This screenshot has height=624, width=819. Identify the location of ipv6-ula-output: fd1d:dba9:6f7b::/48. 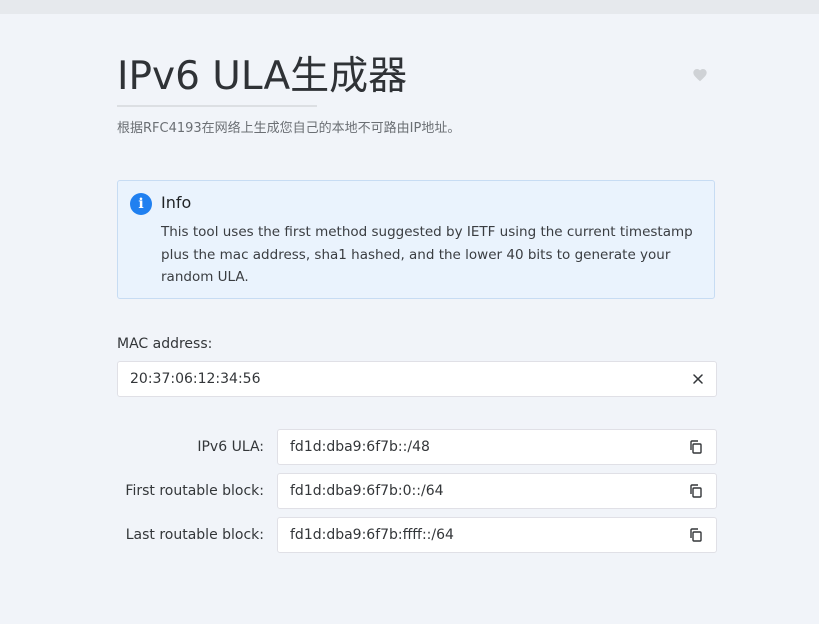
(497, 447).